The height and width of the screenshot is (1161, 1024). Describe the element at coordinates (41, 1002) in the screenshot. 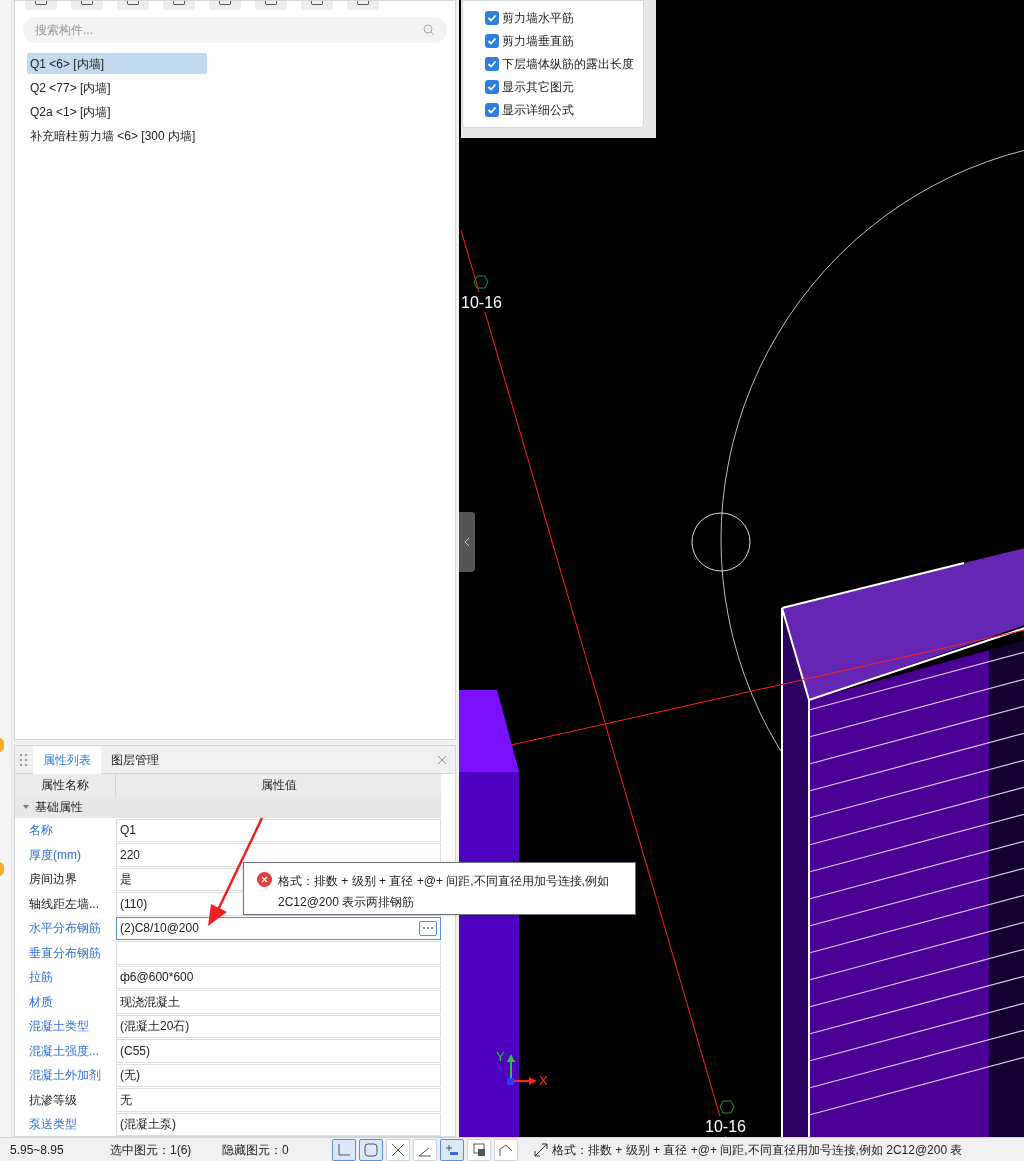

I see `property-name: 材质` at that location.